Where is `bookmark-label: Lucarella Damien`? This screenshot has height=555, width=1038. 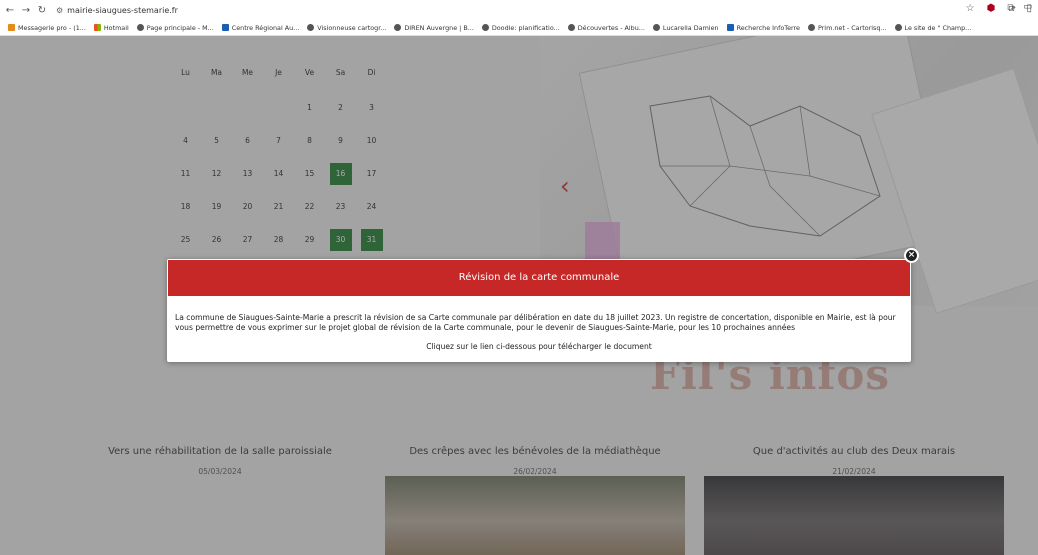
bookmark-label: Lucarella Damien is located at coordinates (690, 27).